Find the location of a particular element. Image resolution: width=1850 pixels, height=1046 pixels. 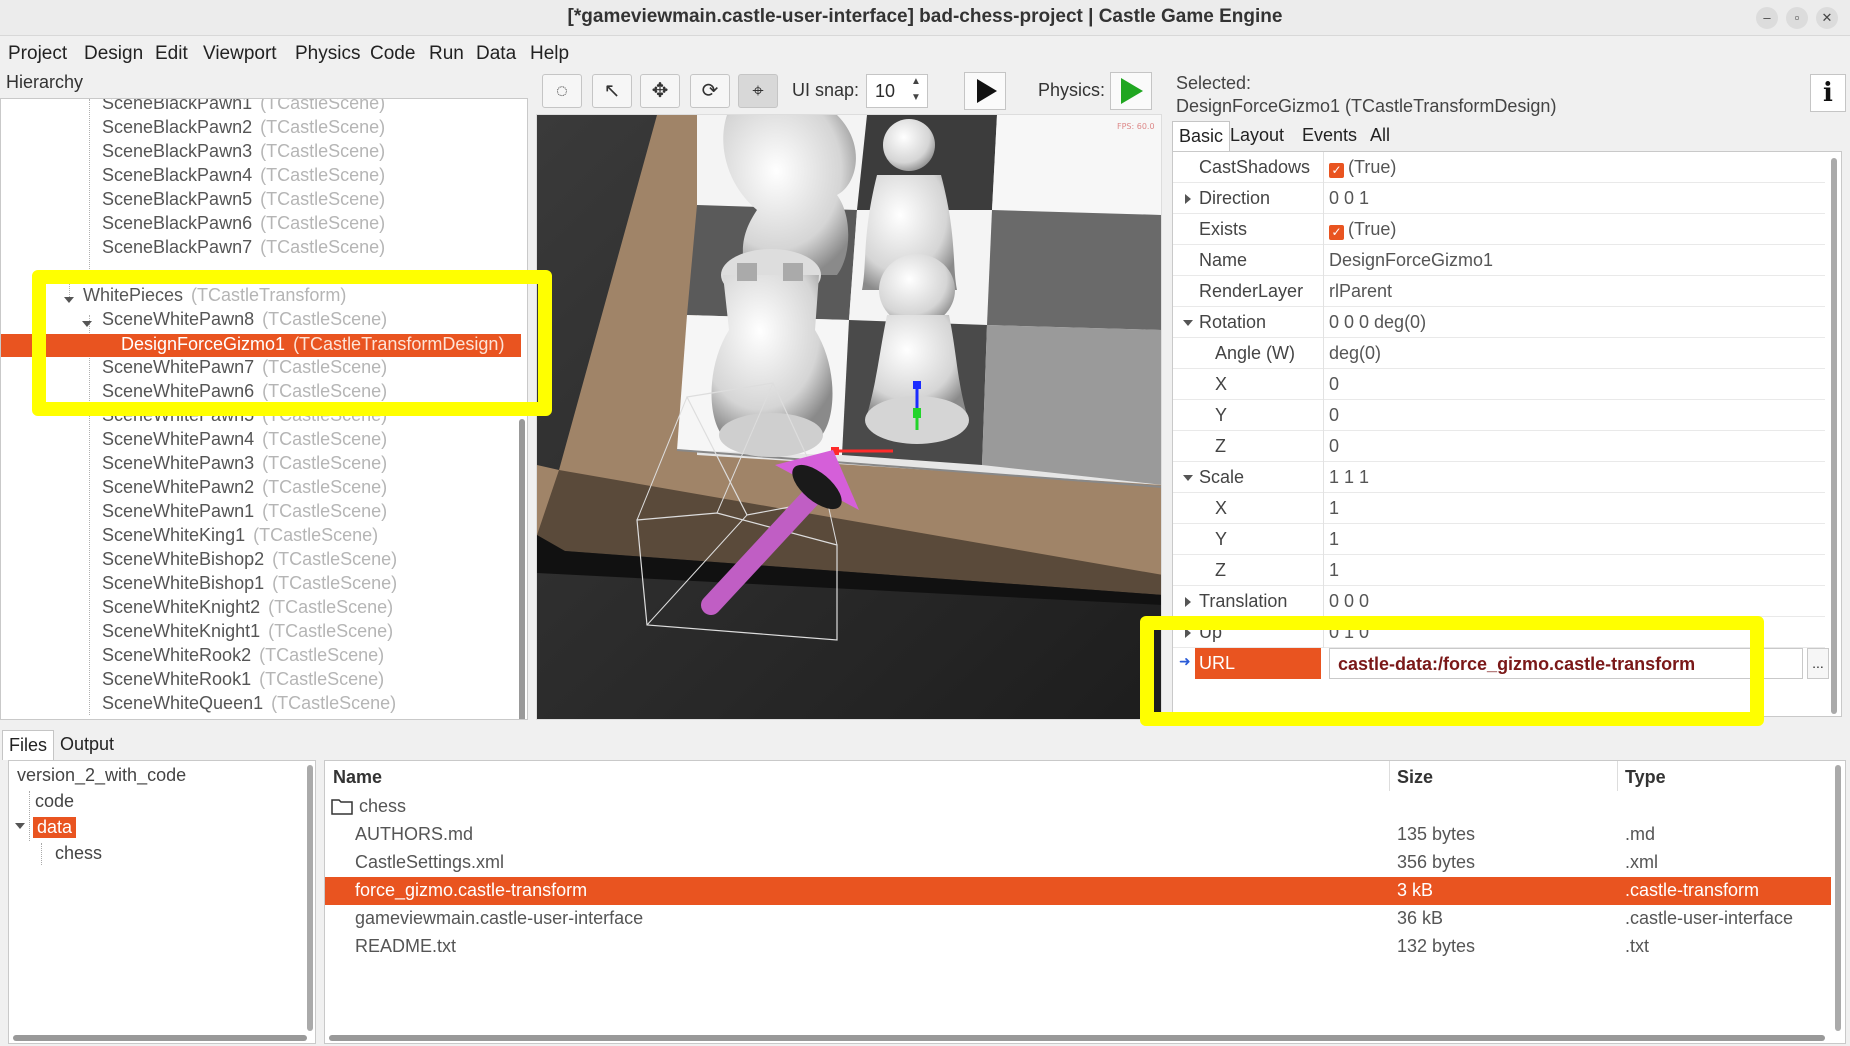

column-name: Name is located at coordinates (357, 777).